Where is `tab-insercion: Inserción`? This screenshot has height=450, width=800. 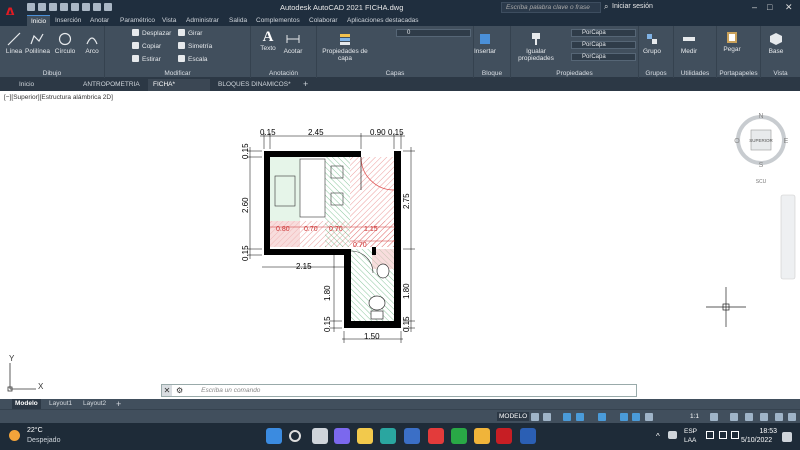
tab-insercion: Inserción is located at coordinates (68, 20).